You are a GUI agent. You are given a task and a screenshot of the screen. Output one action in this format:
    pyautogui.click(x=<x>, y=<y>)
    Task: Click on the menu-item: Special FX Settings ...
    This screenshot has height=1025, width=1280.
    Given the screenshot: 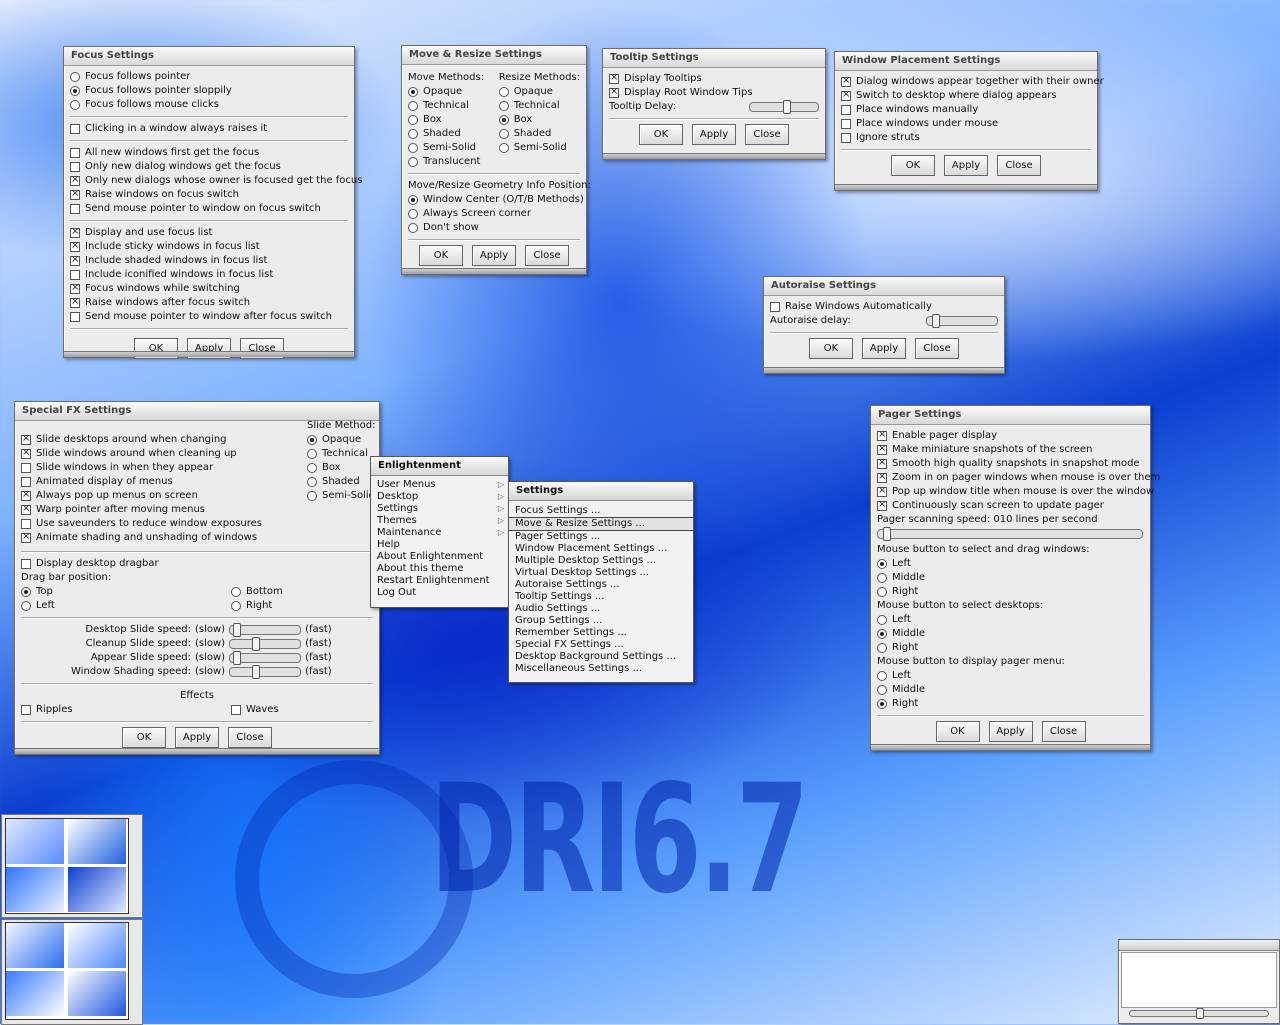 What is the action you would take?
    pyautogui.click(x=601, y=645)
    